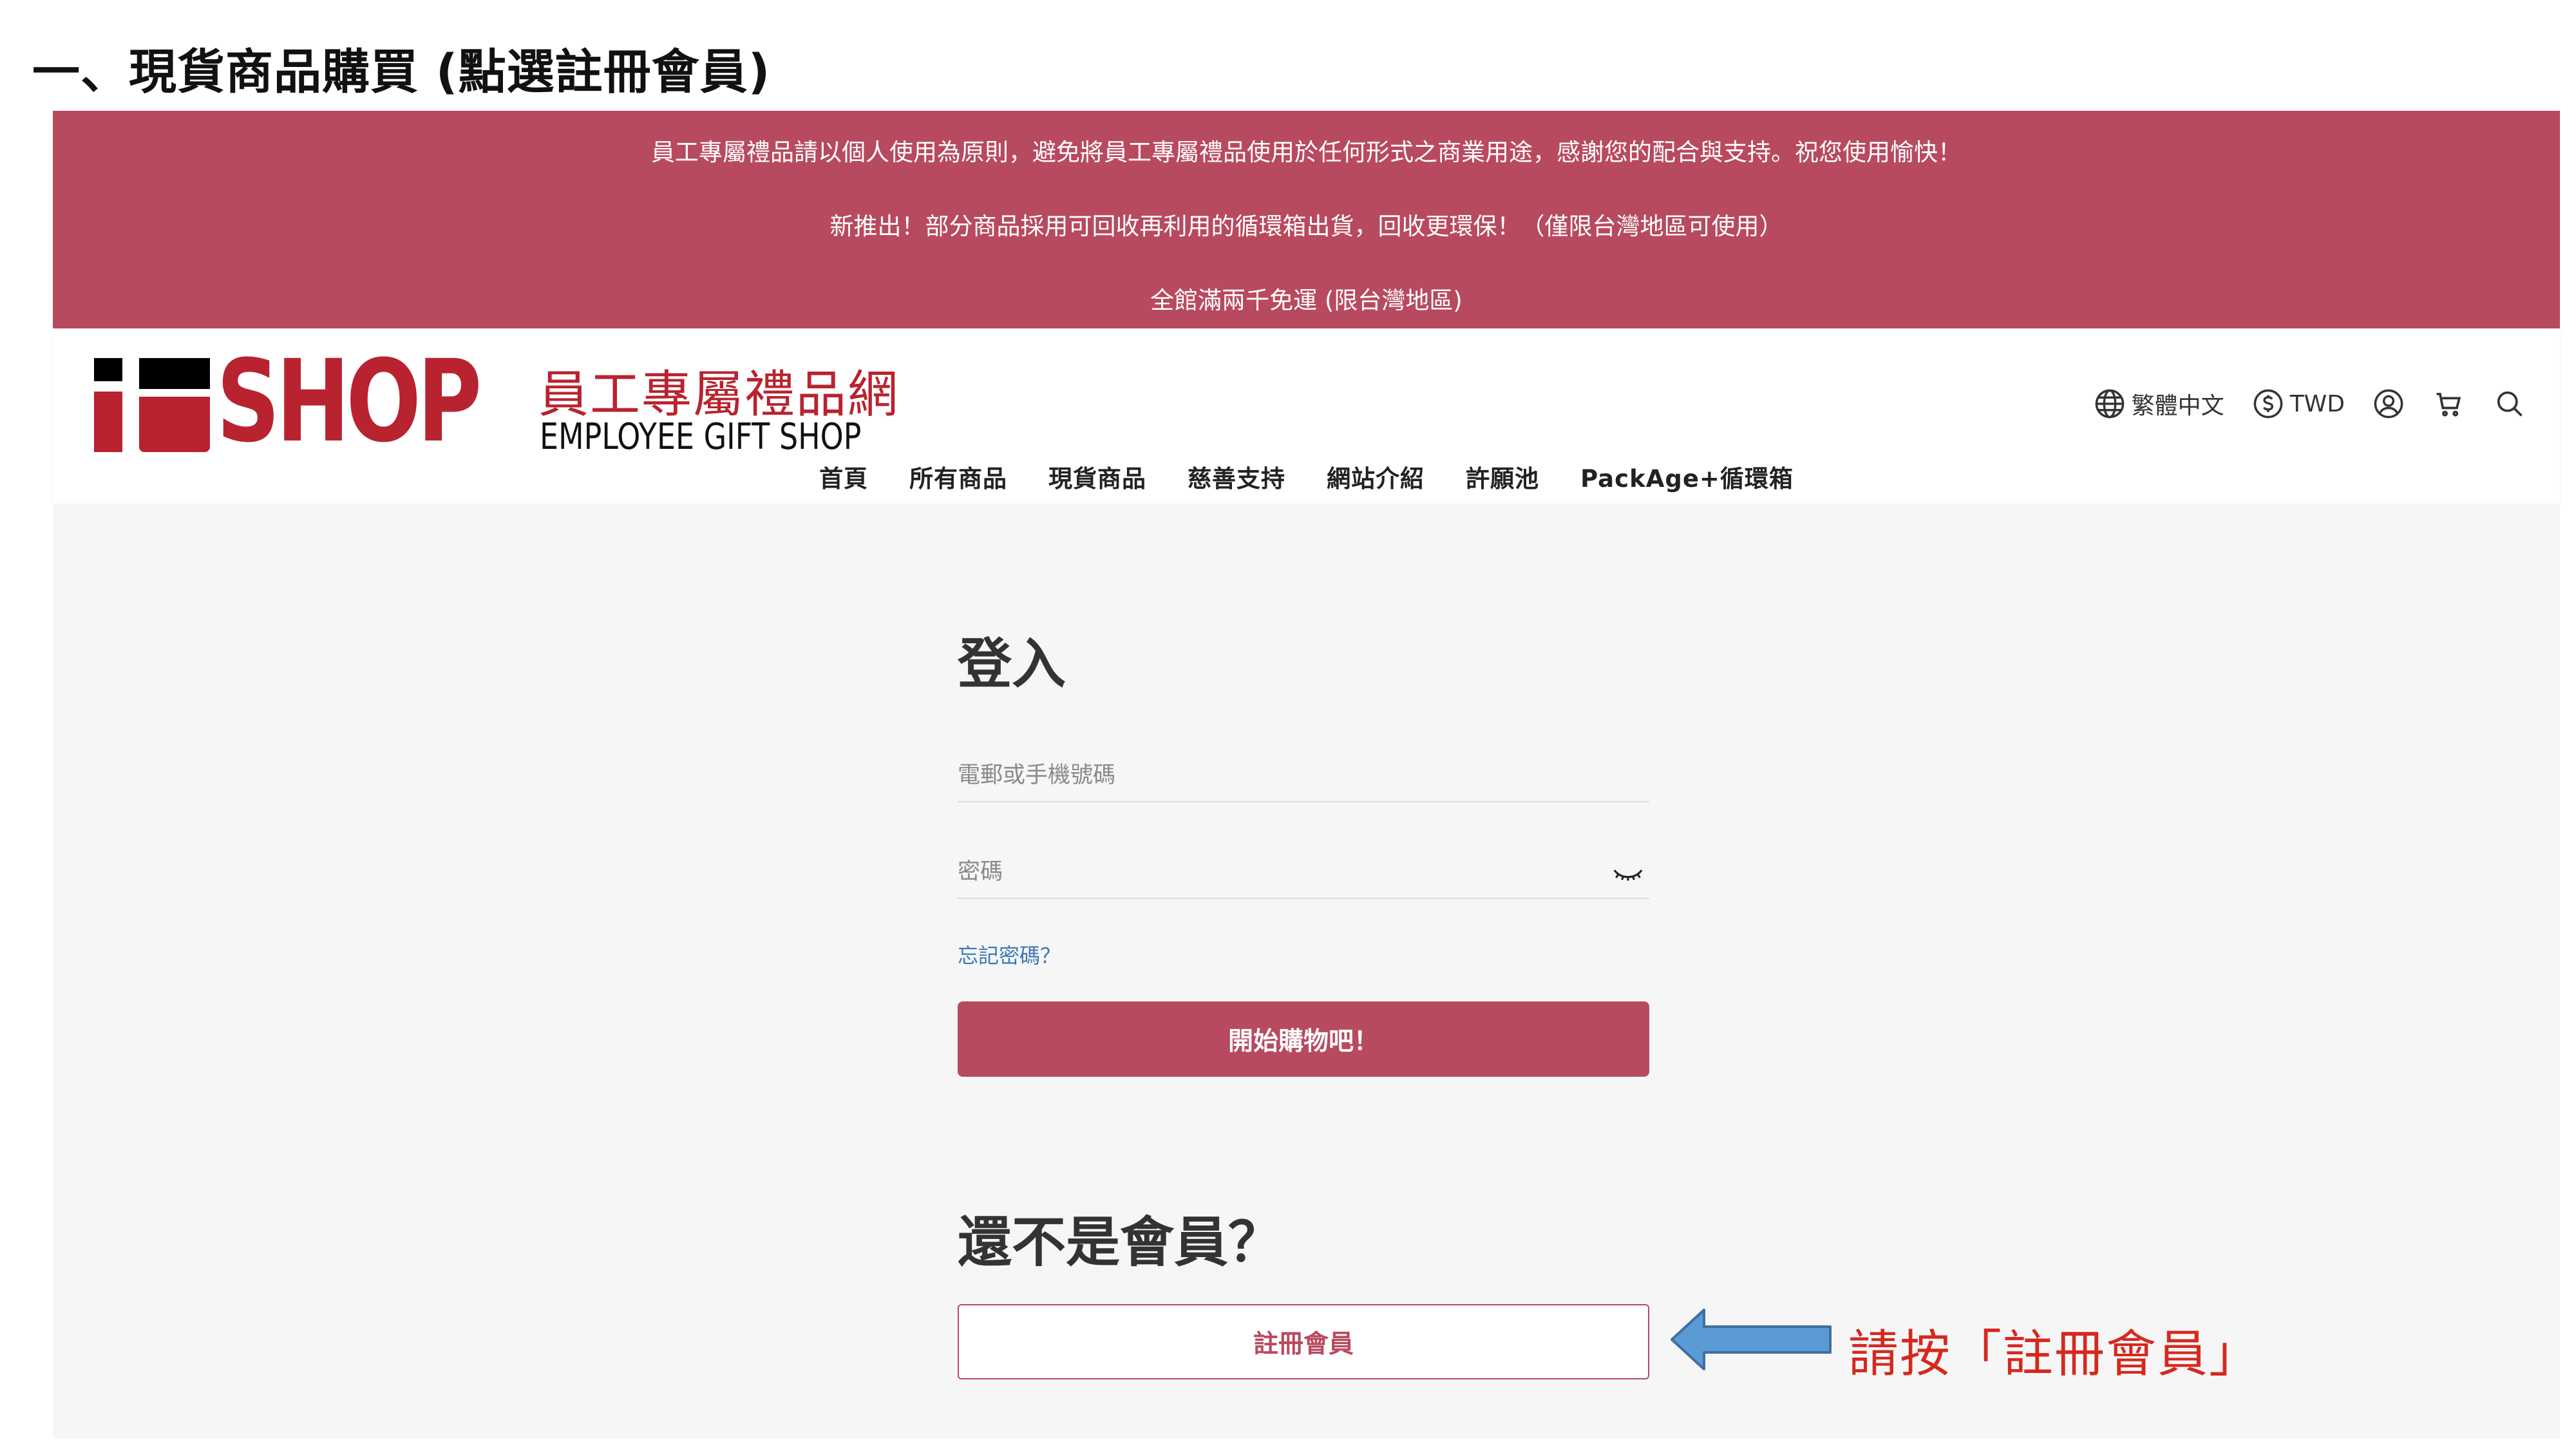  What do you see at coordinates (701, 437) in the screenshot?
I see `logo-english-name: EMPLOYEE GIFT SHOP` at bounding box center [701, 437].